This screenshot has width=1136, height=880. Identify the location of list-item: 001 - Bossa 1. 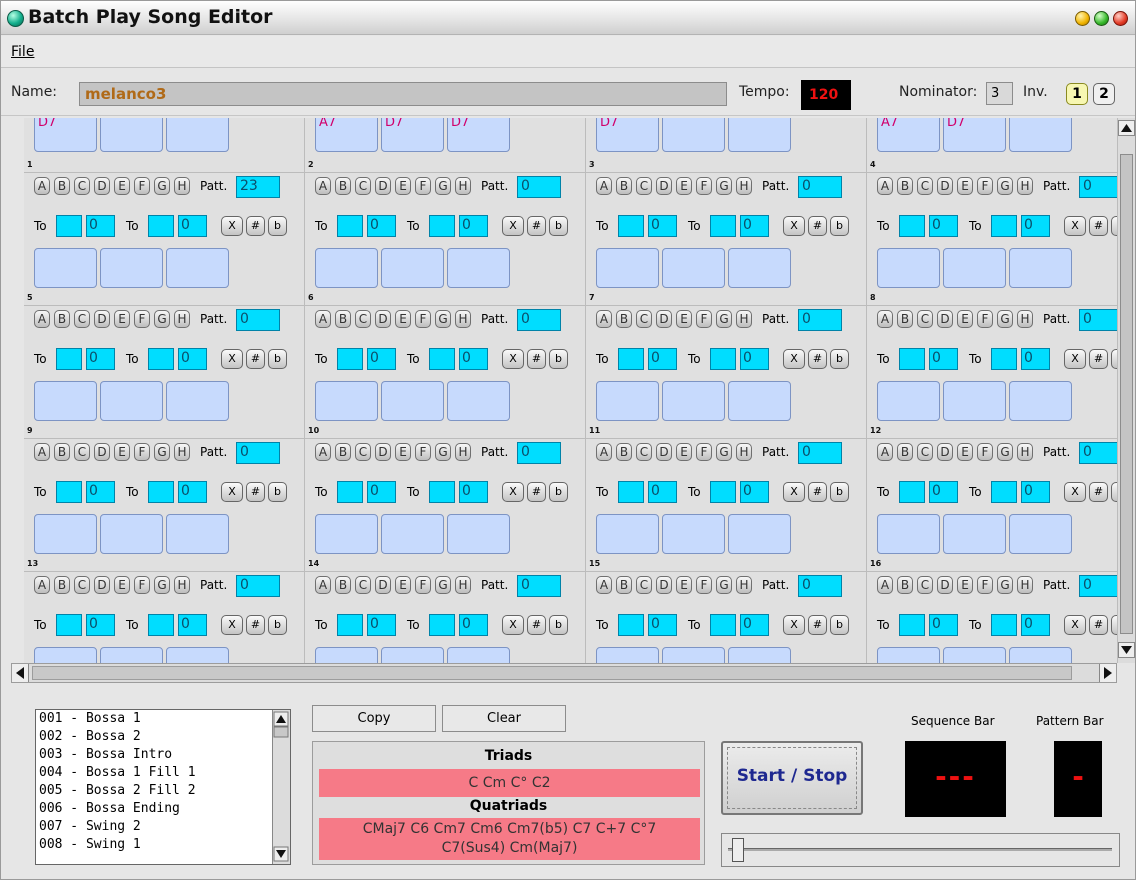
(90, 718).